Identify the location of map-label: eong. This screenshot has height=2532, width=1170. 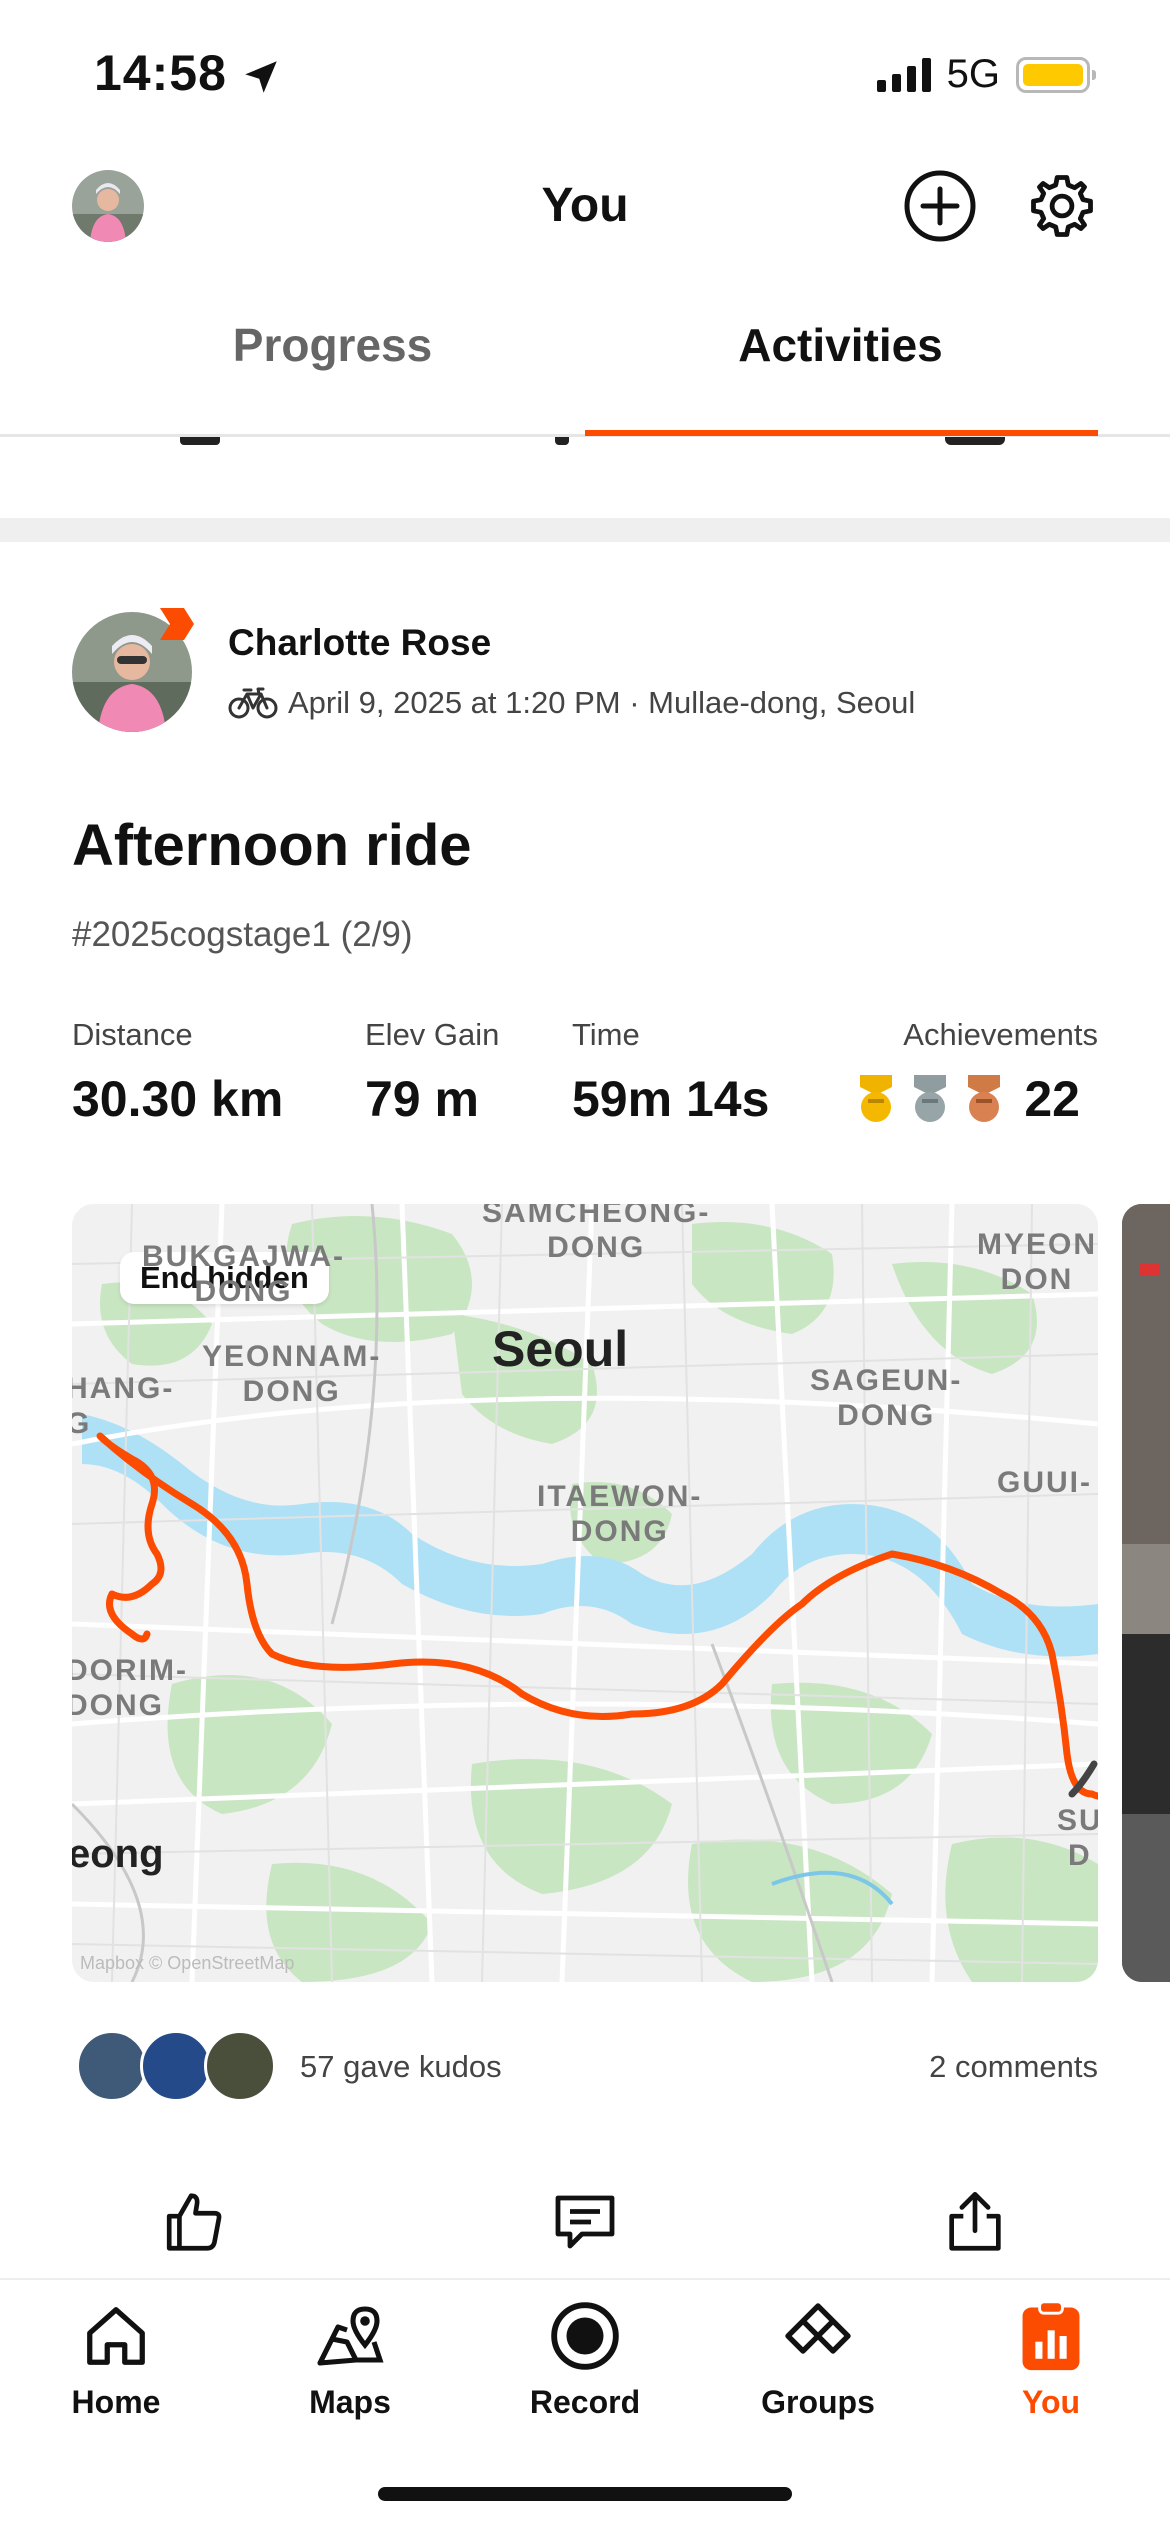
(118, 1854).